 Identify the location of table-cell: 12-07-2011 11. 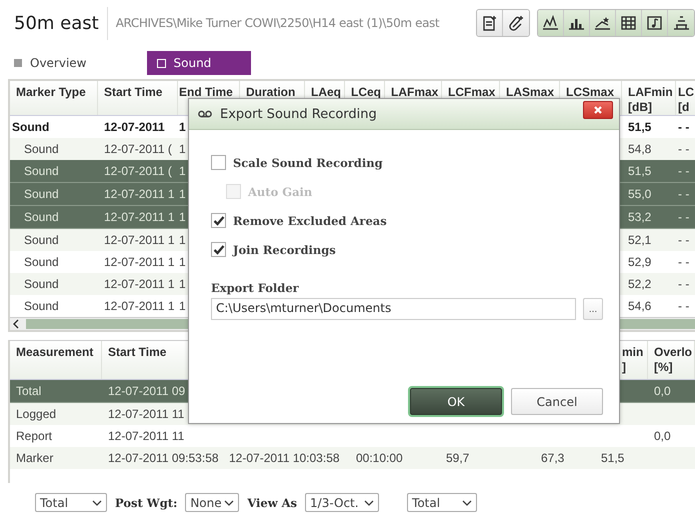
(146, 436).